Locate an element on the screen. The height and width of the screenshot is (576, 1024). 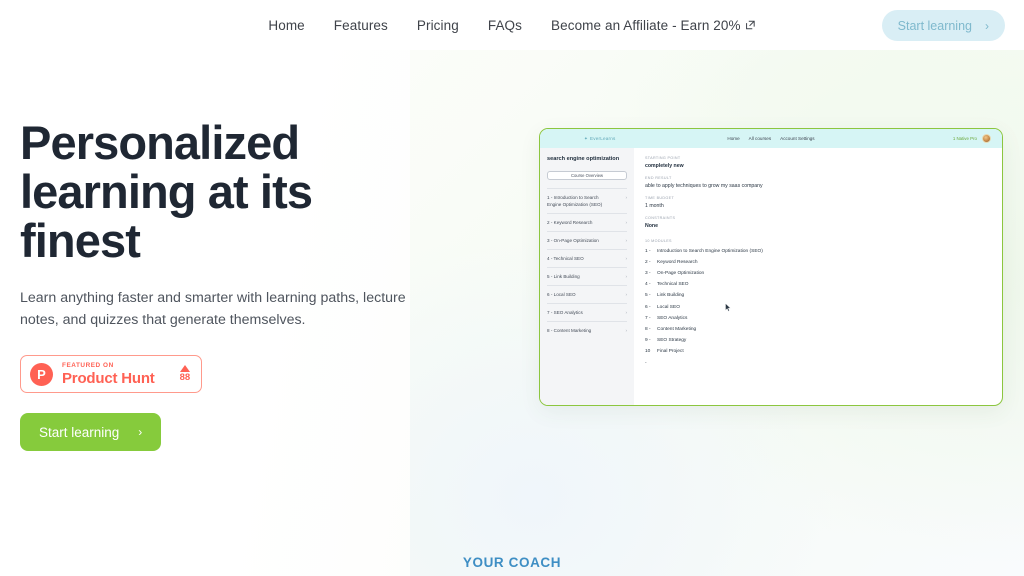
sidebar-item-label: 4 - Technical SEO is located at coordinates (565, 258).